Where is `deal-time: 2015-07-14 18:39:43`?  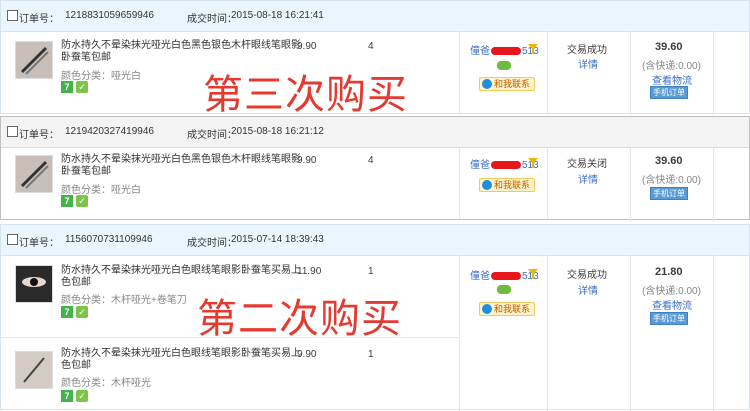
deal-time: 2015-07-14 18:39:43 is located at coordinates (277, 239).